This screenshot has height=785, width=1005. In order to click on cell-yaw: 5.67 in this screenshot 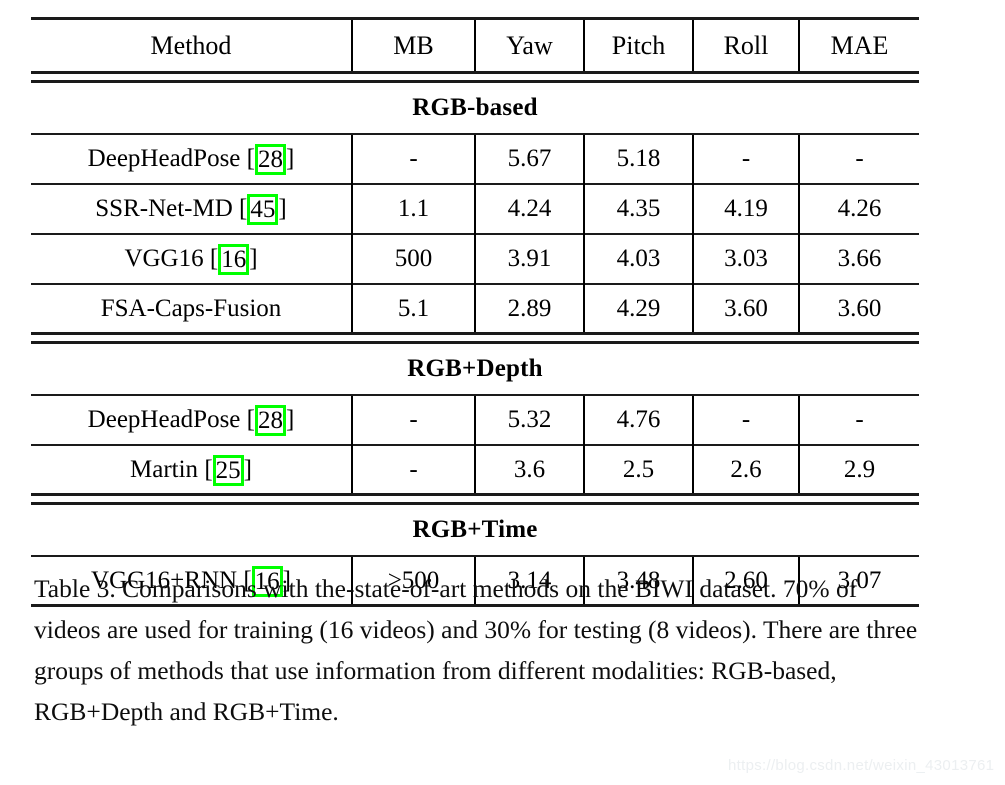, I will do `click(529, 158)`.